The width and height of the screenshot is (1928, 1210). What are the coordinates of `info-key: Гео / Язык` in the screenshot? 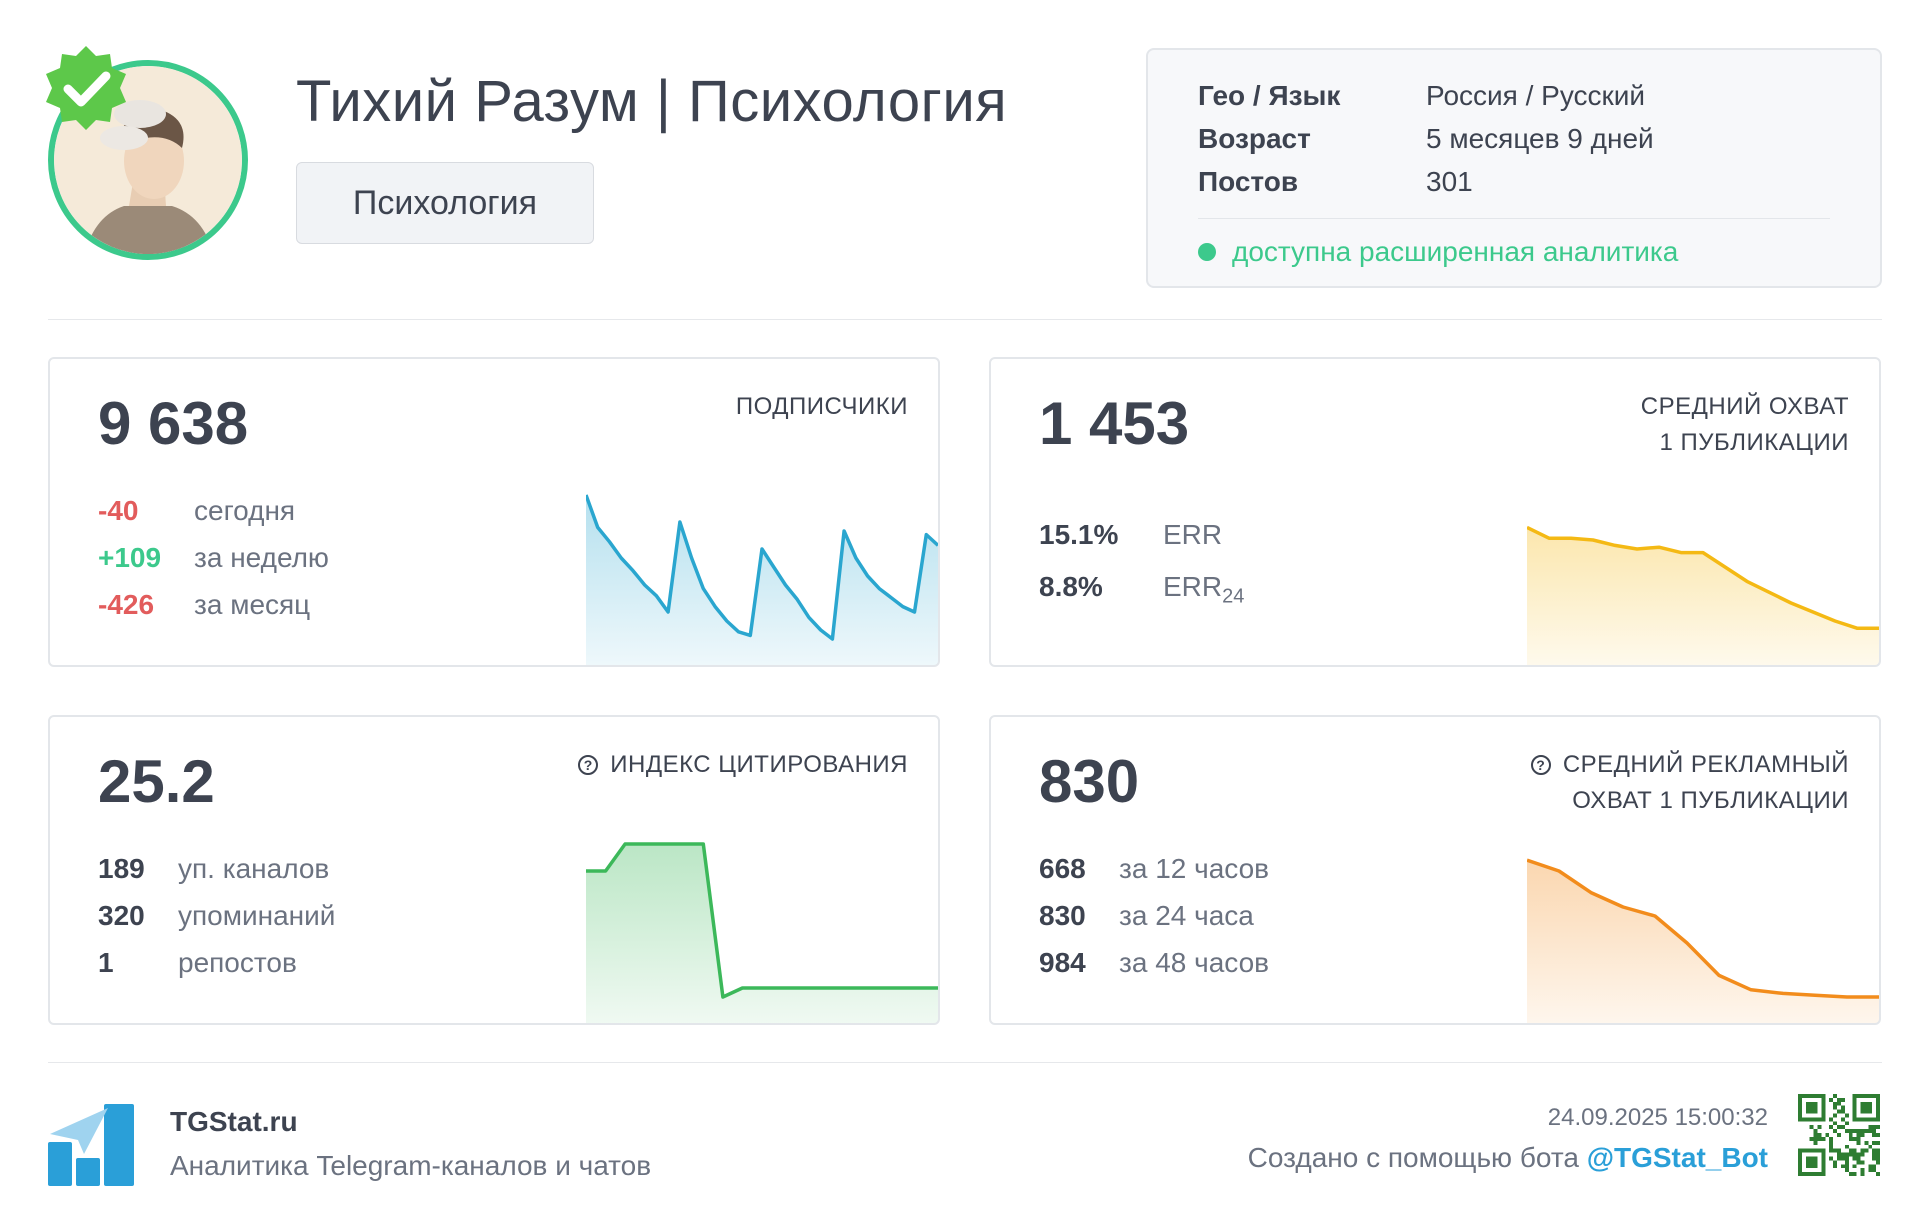 It's located at (1269, 95).